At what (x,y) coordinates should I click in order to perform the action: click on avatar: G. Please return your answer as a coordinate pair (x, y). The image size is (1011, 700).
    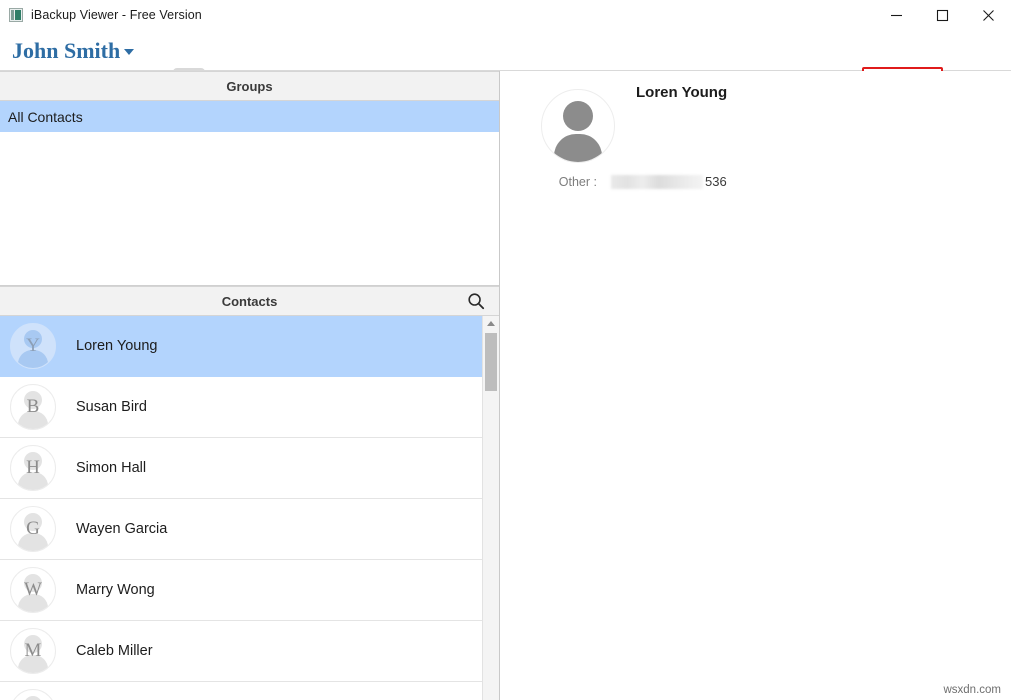
    Looking at the image, I should click on (33, 529).